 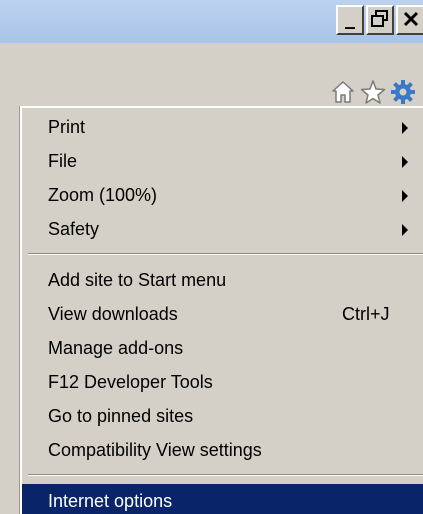 I want to click on menu-item-label: Internet options, so click(x=110, y=501).